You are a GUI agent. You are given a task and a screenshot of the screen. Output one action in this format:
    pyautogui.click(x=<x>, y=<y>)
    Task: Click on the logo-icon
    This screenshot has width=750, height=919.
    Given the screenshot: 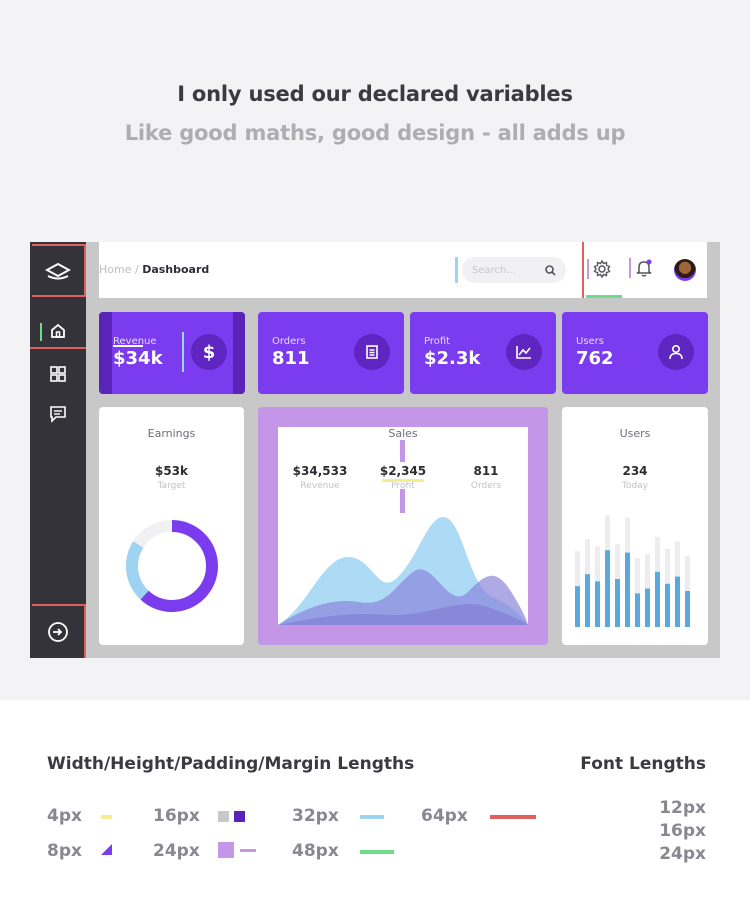 What is the action you would take?
    pyautogui.click(x=59, y=270)
    